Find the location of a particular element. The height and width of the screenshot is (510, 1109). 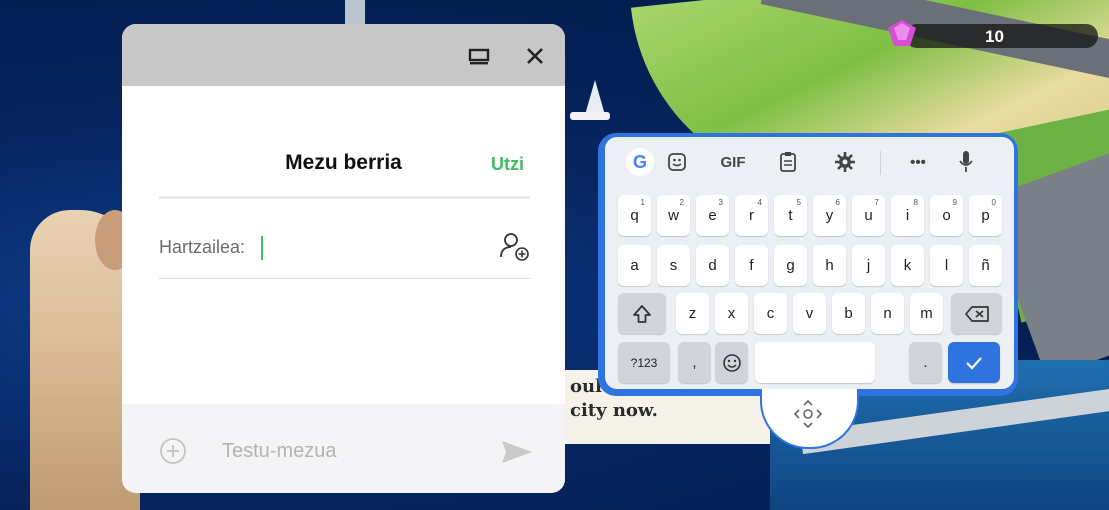

key-label: w is located at coordinates (673, 215).